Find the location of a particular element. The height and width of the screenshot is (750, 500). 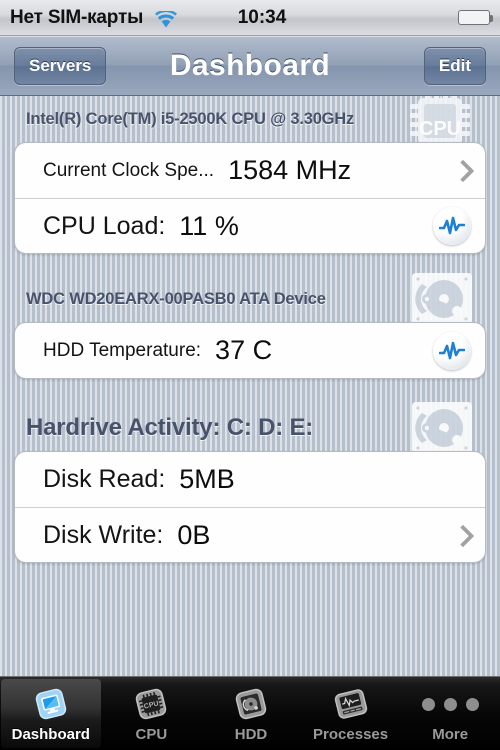

row-label: CPU Load: is located at coordinates (104, 225).